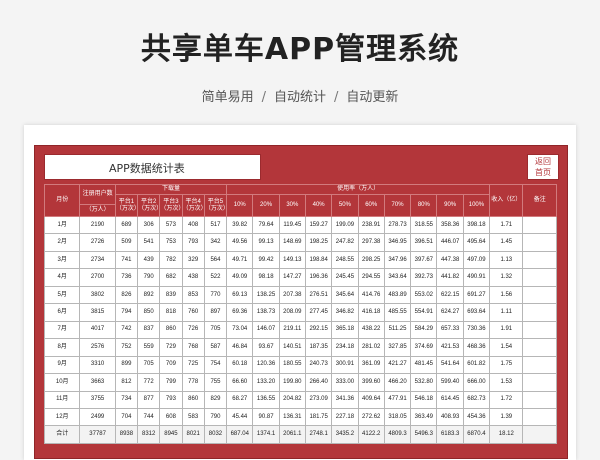  Describe the element at coordinates (193, 312) in the screenshot. I see `table-cell: 760` at that location.